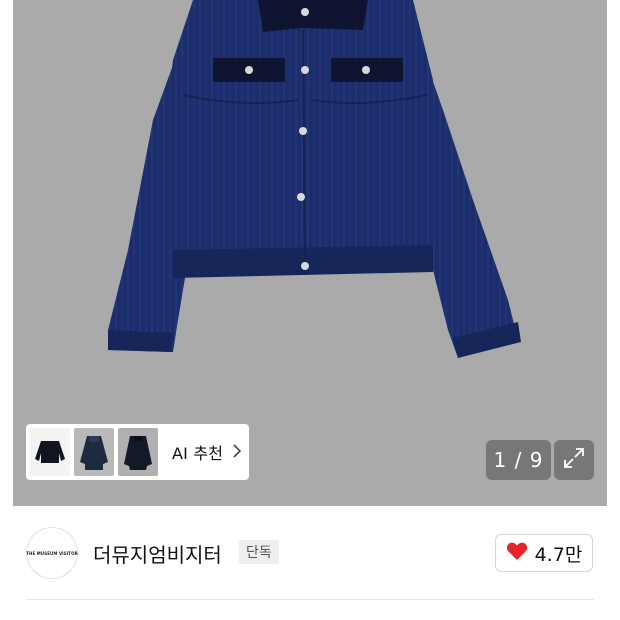 This screenshot has height=620, width=620. I want to click on divider, so click(310, 599).